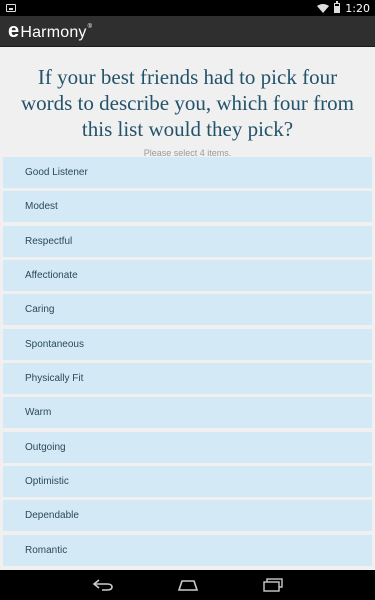  I want to click on recents-icon, so click(272, 585).